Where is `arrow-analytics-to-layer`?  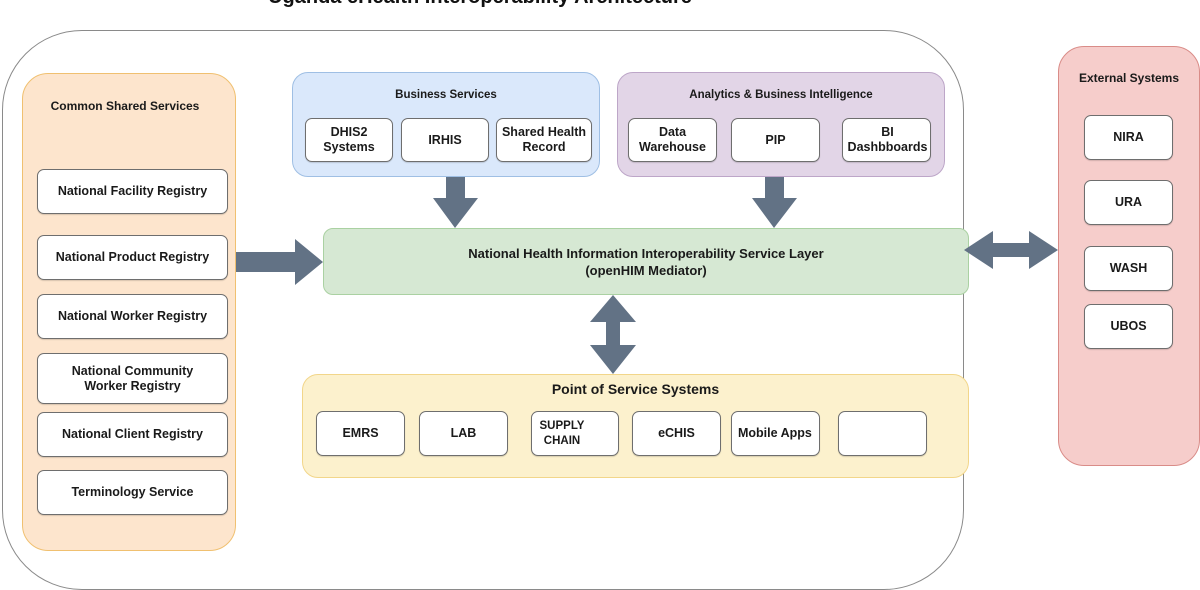 arrow-analytics-to-layer is located at coordinates (774, 202).